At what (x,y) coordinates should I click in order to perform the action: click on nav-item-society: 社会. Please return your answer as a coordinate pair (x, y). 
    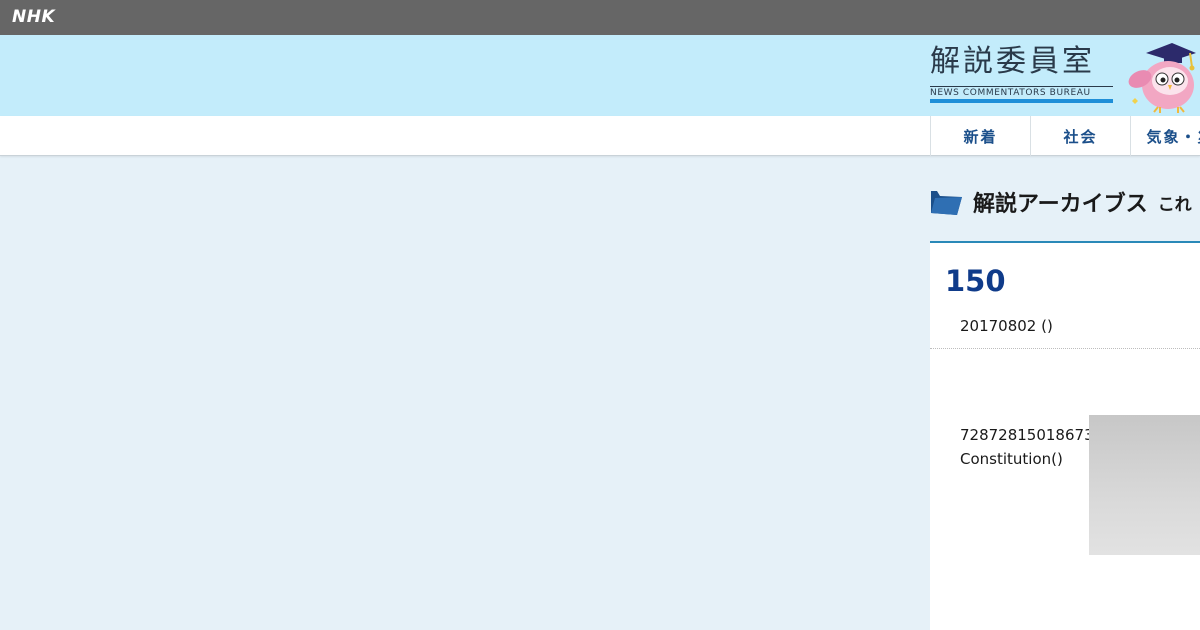
    Looking at the image, I should click on (1080, 136).